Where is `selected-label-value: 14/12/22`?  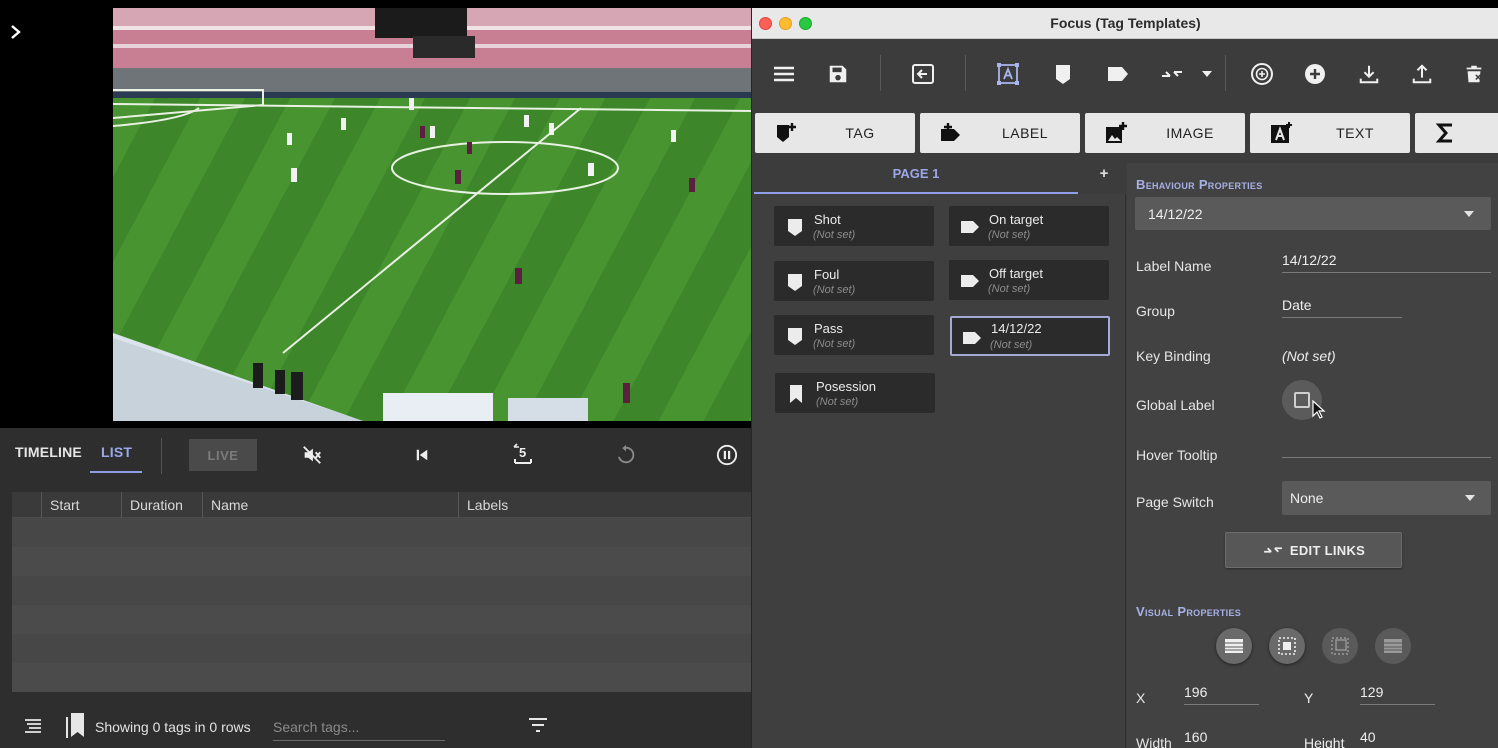
selected-label-value: 14/12/22 is located at coordinates (1175, 214).